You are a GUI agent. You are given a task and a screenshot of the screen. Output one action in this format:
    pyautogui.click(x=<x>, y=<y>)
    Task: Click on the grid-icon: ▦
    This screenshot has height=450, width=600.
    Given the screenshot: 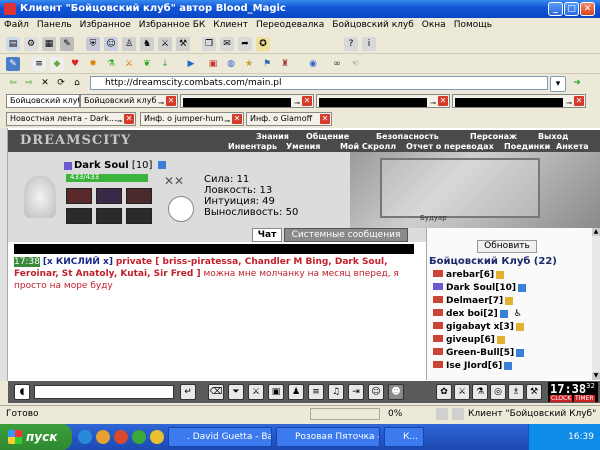 What is the action you would take?
    pyautogui.click(x=49, y=44)
    